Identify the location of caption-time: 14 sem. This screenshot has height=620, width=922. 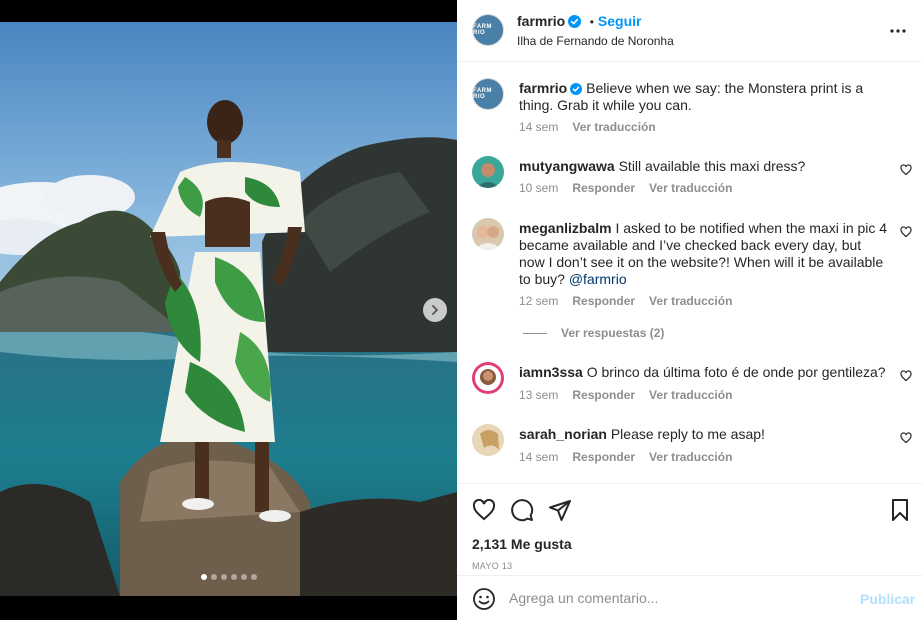
(538, 127).